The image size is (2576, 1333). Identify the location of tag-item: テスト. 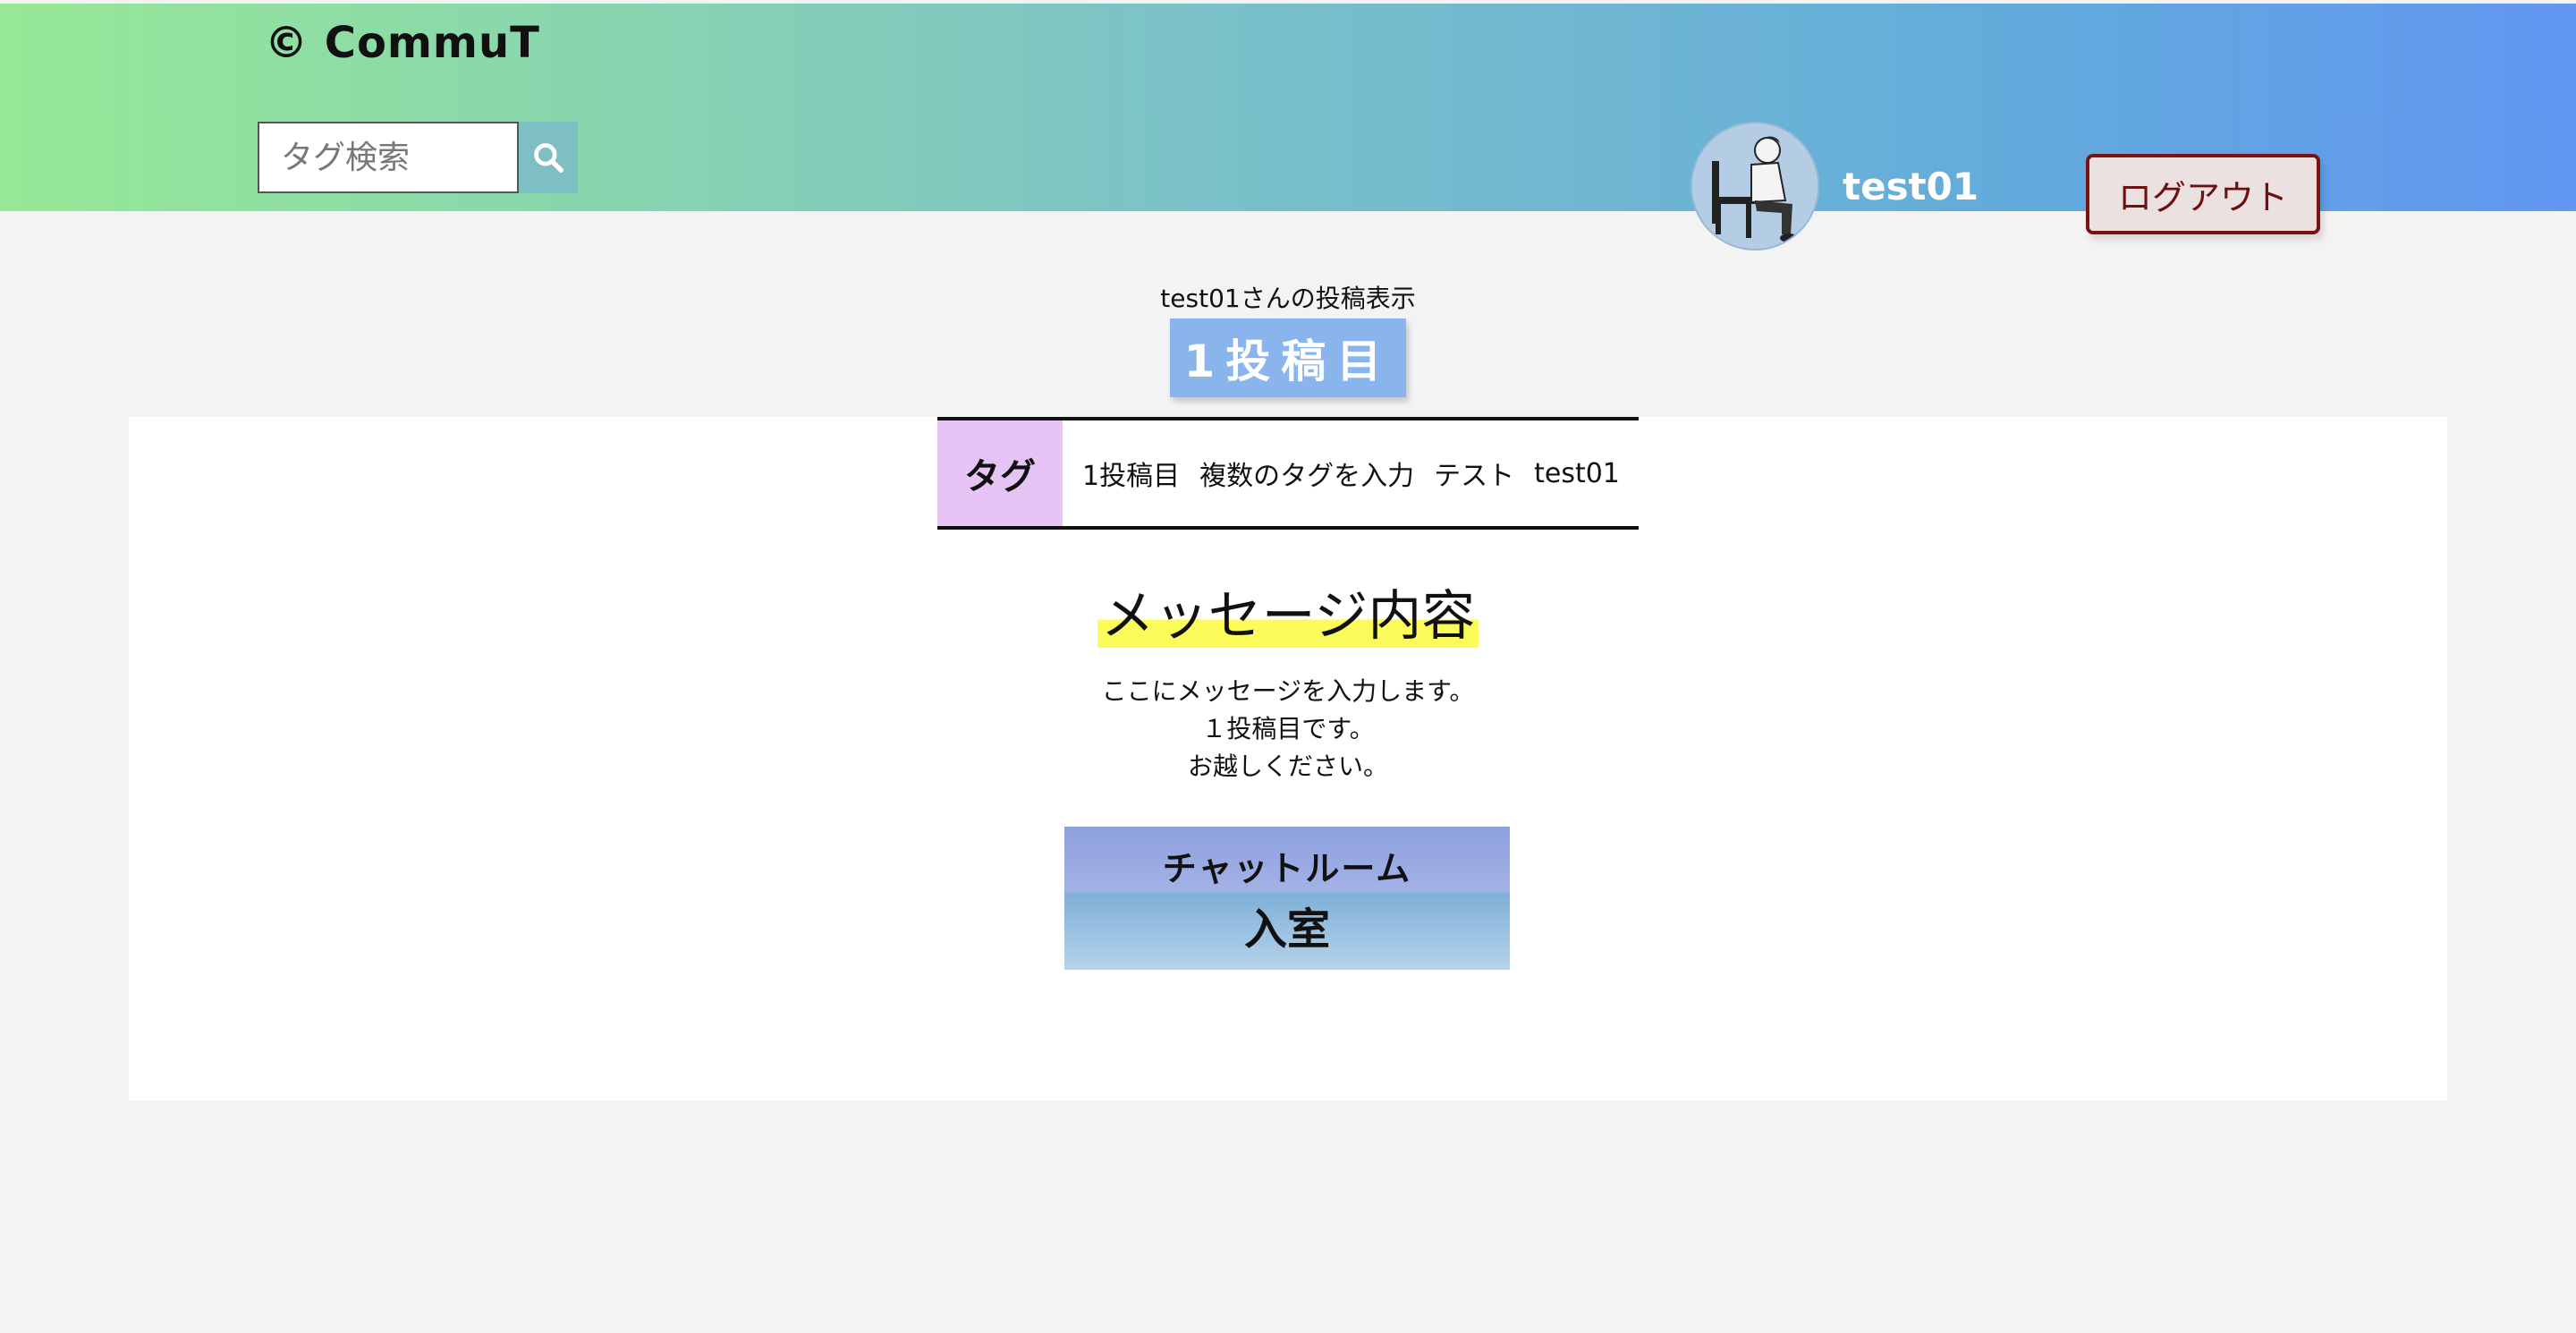
(1474, 473).